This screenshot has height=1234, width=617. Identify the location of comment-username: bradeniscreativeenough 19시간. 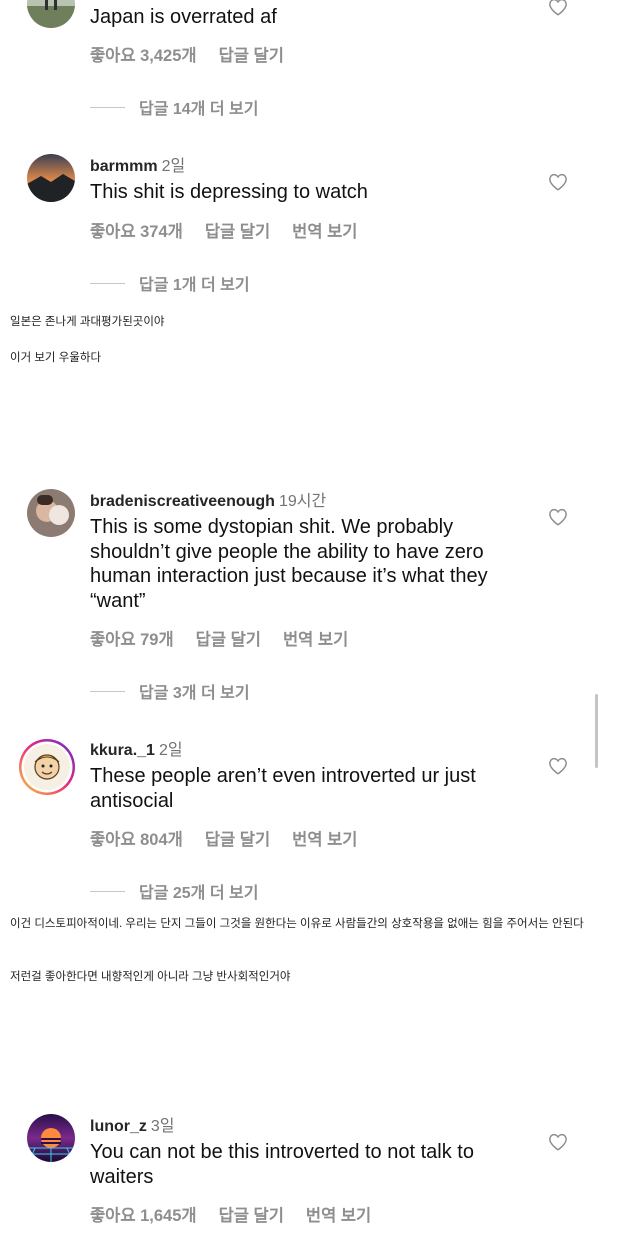
(208, 499).